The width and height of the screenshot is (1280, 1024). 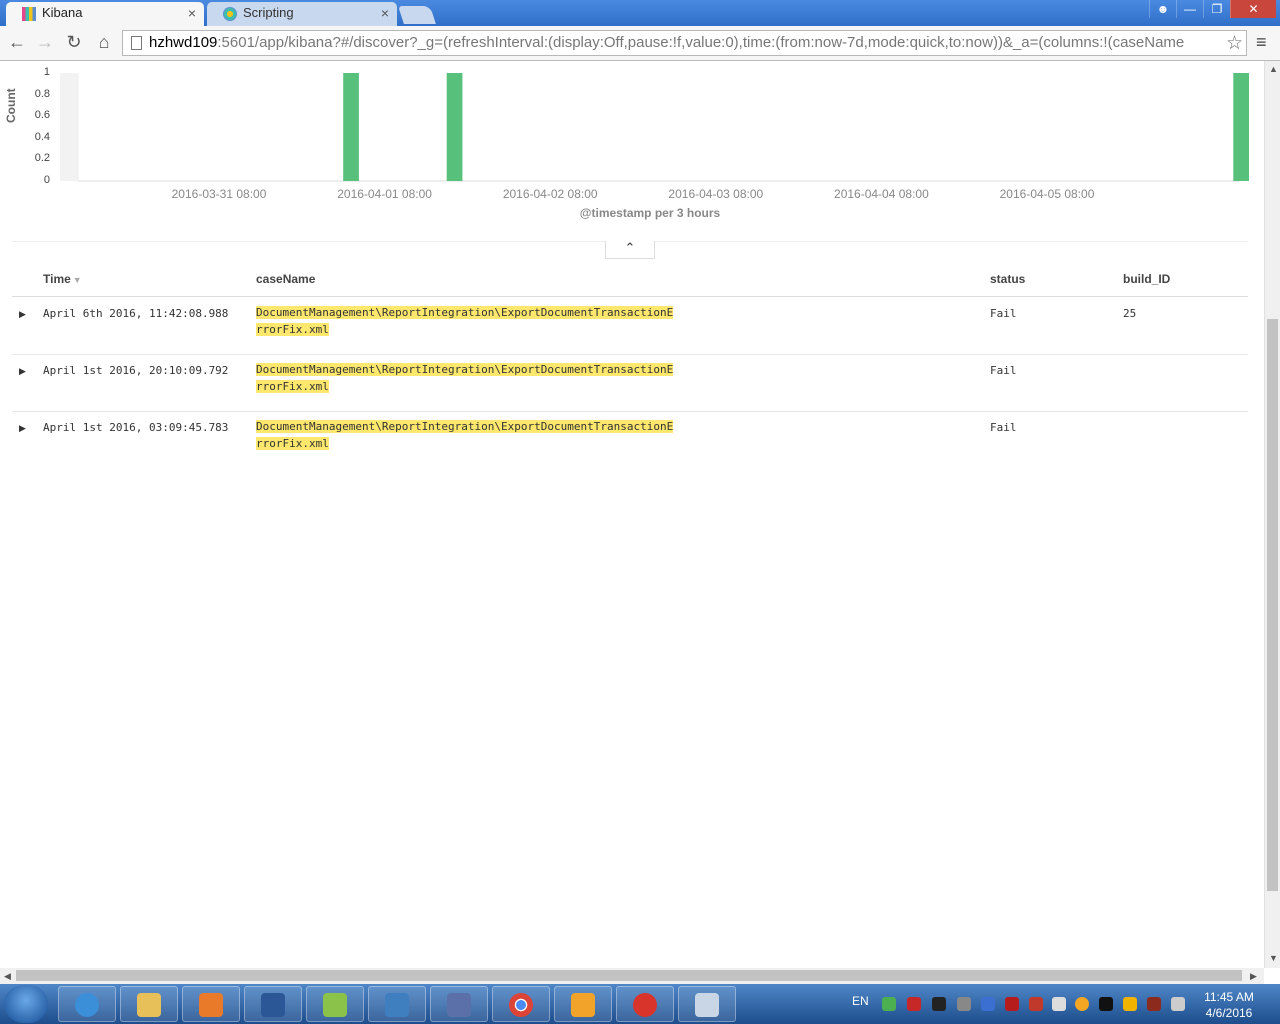 I want to click on folder-icon, so click(x=149, y=1005).